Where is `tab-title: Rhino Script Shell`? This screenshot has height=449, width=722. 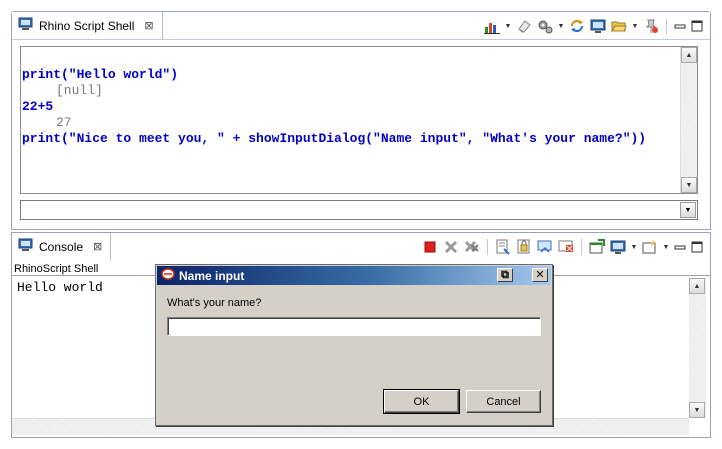
tab-title: Rhino Script Shell is located at coordinates (87, 25).